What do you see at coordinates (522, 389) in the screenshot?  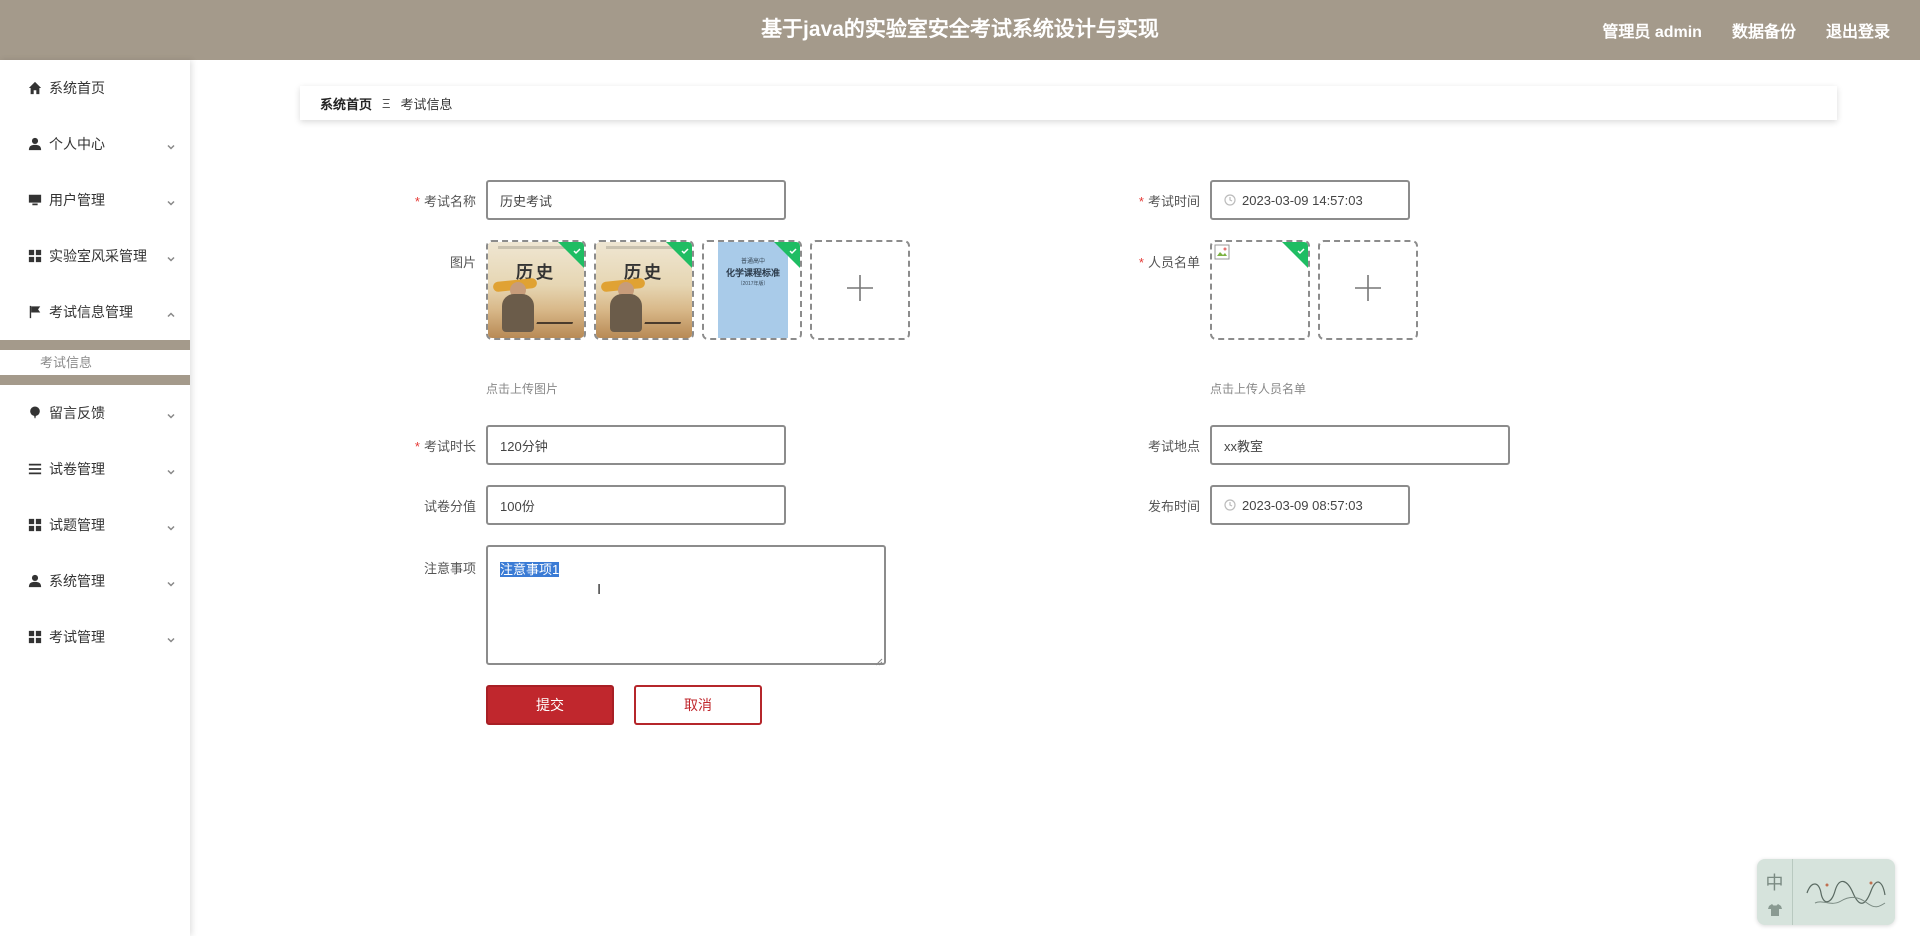 I see `image-upload-hint: 点击上传图片` at bounding box center [522, 389].